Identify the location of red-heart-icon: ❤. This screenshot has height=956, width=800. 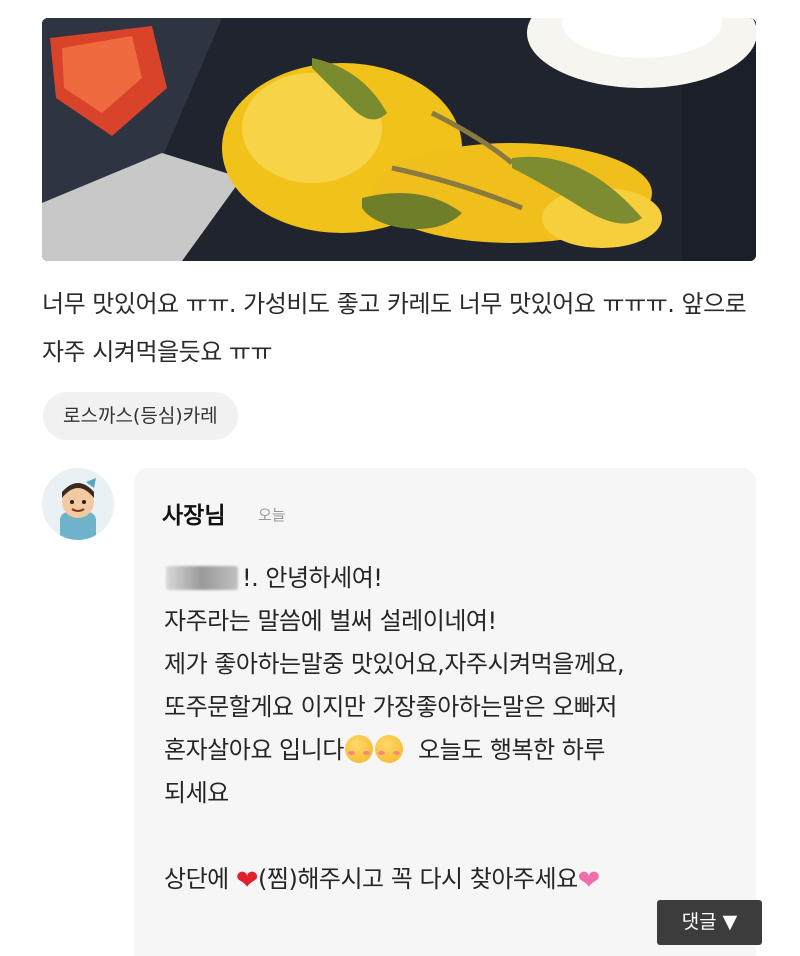
(247, 880).